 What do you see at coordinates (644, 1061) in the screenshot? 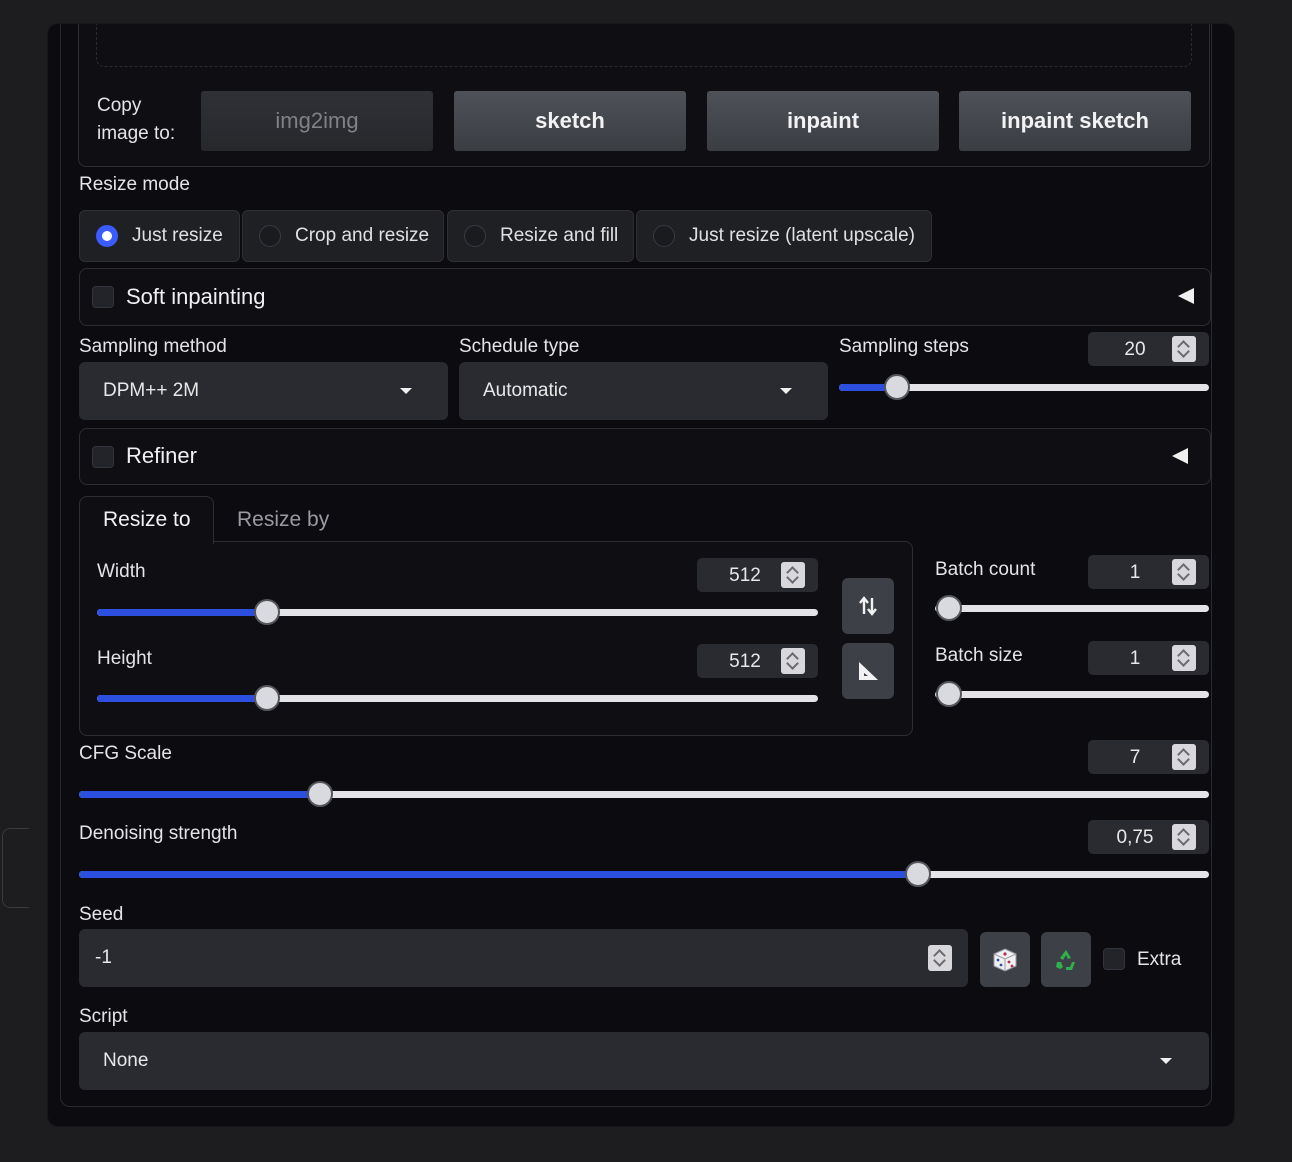
I see `script-dropdown: None` at bounding box center [644, 1061].